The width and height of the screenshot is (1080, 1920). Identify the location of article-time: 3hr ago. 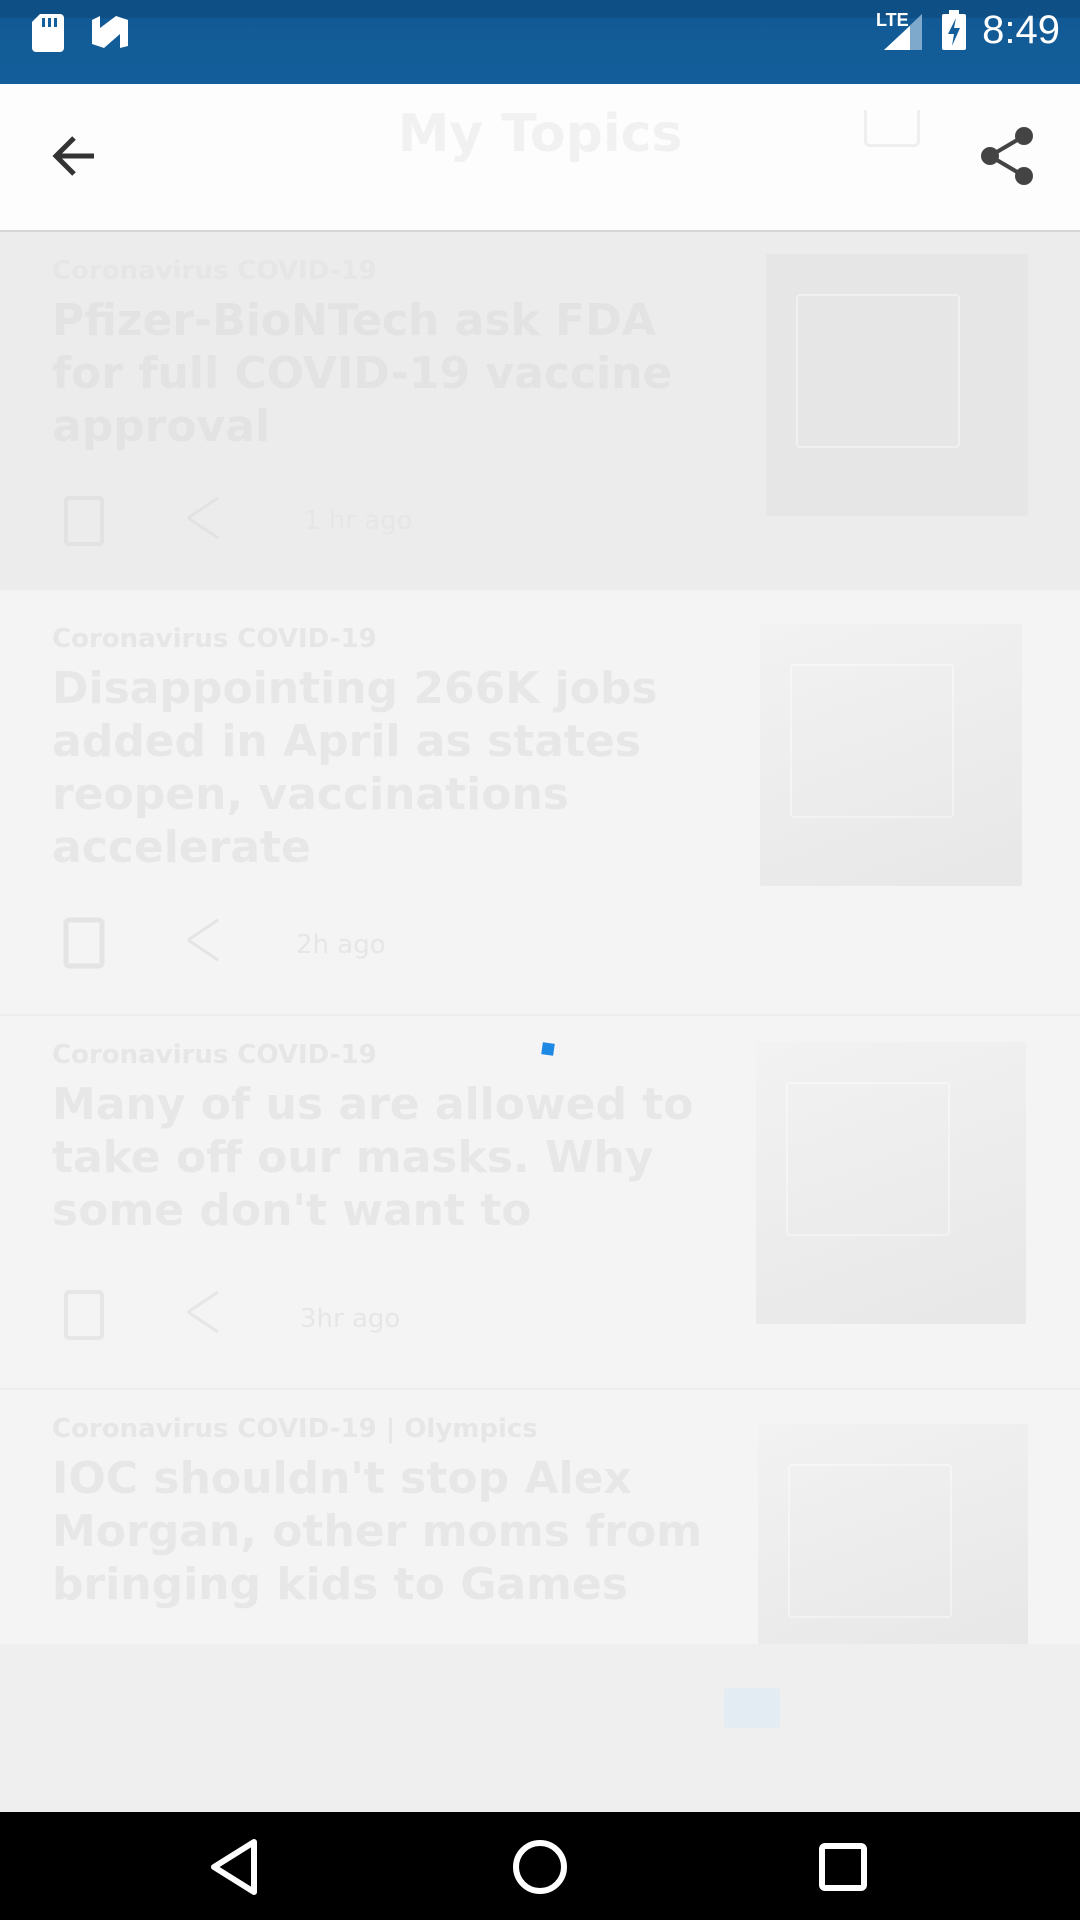
(350, 1319).